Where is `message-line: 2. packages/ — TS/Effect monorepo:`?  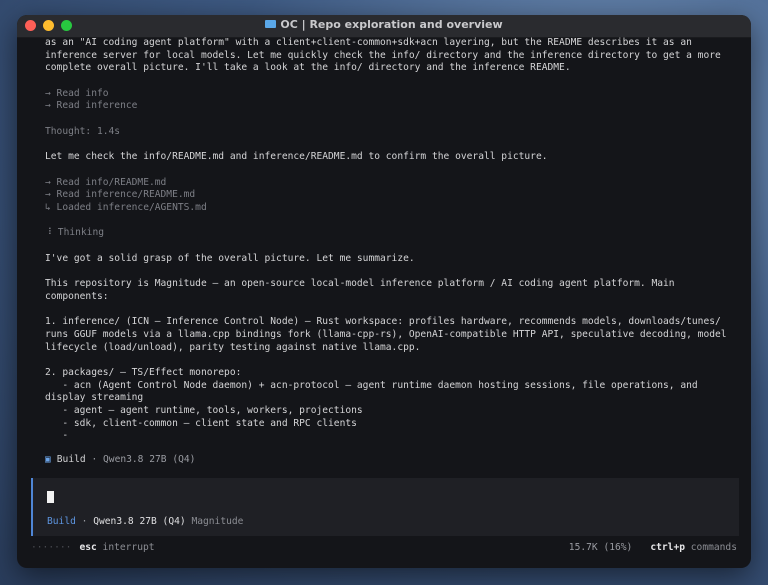 message-line: 2. packages/ — TS/Effect monorepo: is located at coordinates (143, 372).